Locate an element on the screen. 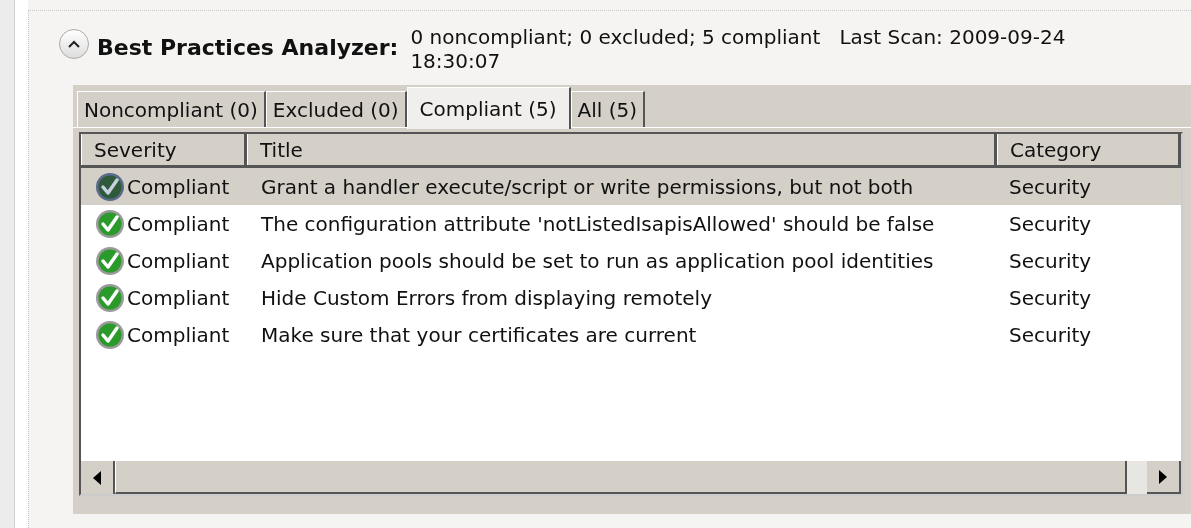  collapse-button is located at coordinates (74, 44).